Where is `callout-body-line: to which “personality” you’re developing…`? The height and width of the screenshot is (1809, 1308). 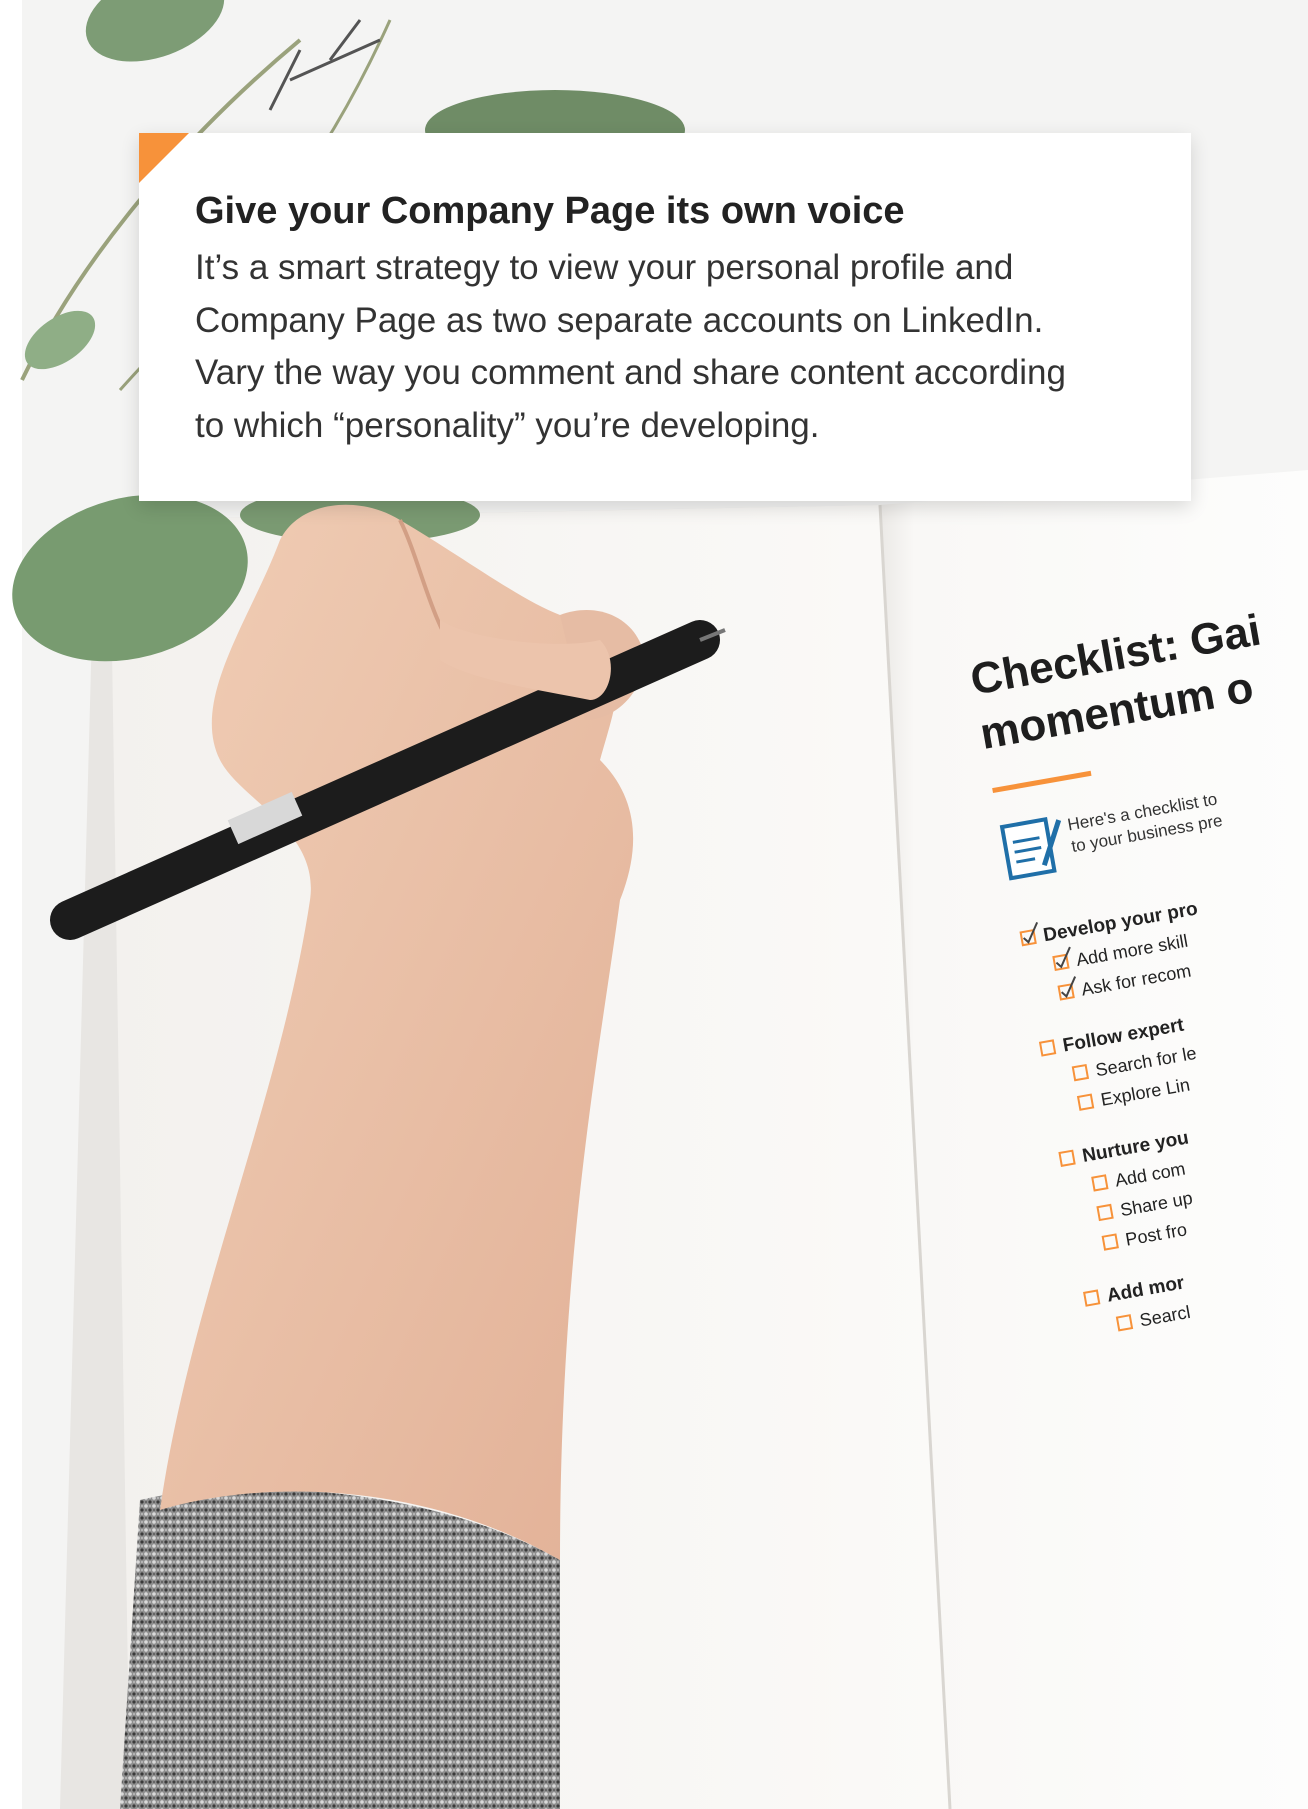
callout-body-line: to which “personality” you’re developing… is located at coordinates (507, 425).